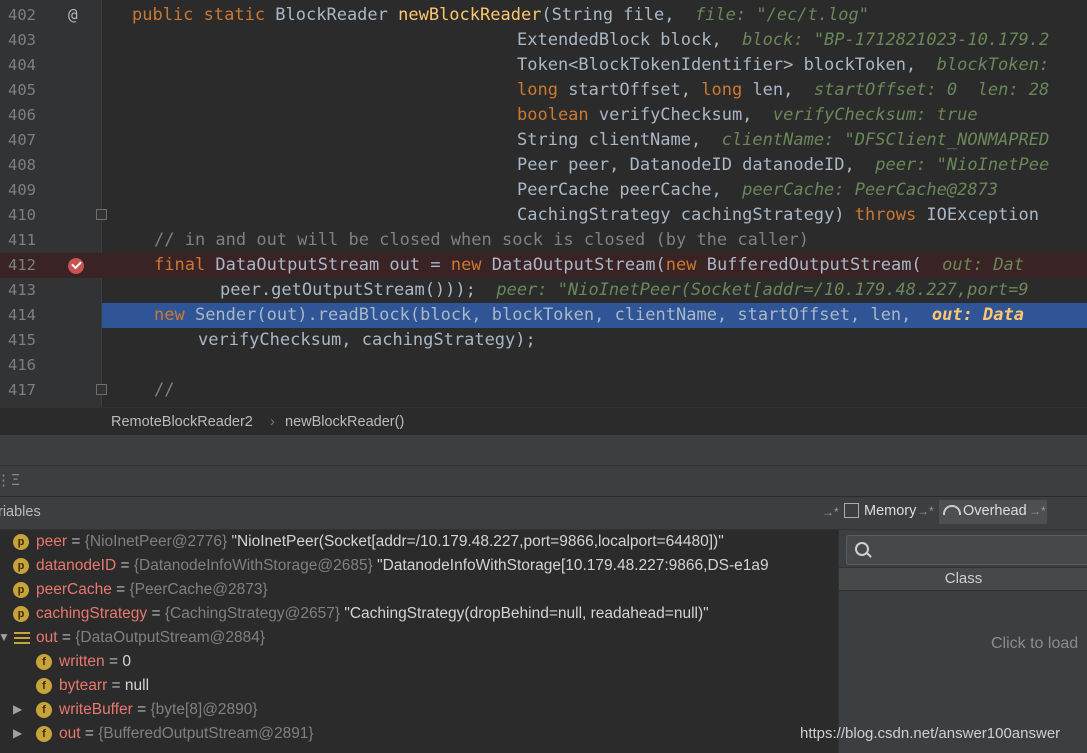 Image resolution: width=1087 pixels, height=753 pixels. I want to click on variable-row: ▶ f out = {BufferedOutputStream@2891}, so click(419, 734).